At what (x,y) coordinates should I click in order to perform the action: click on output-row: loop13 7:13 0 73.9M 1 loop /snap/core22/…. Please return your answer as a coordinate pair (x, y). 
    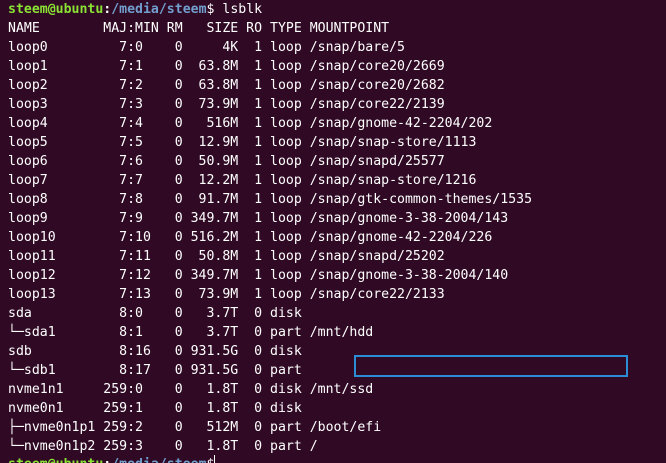
    Looking at the image, I should click on (226, 294).